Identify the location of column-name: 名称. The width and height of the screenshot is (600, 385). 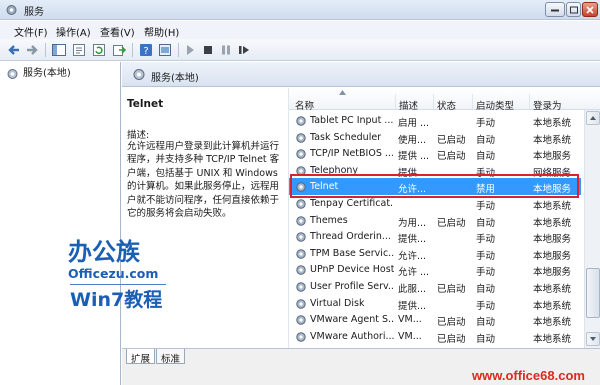
(304, 105).